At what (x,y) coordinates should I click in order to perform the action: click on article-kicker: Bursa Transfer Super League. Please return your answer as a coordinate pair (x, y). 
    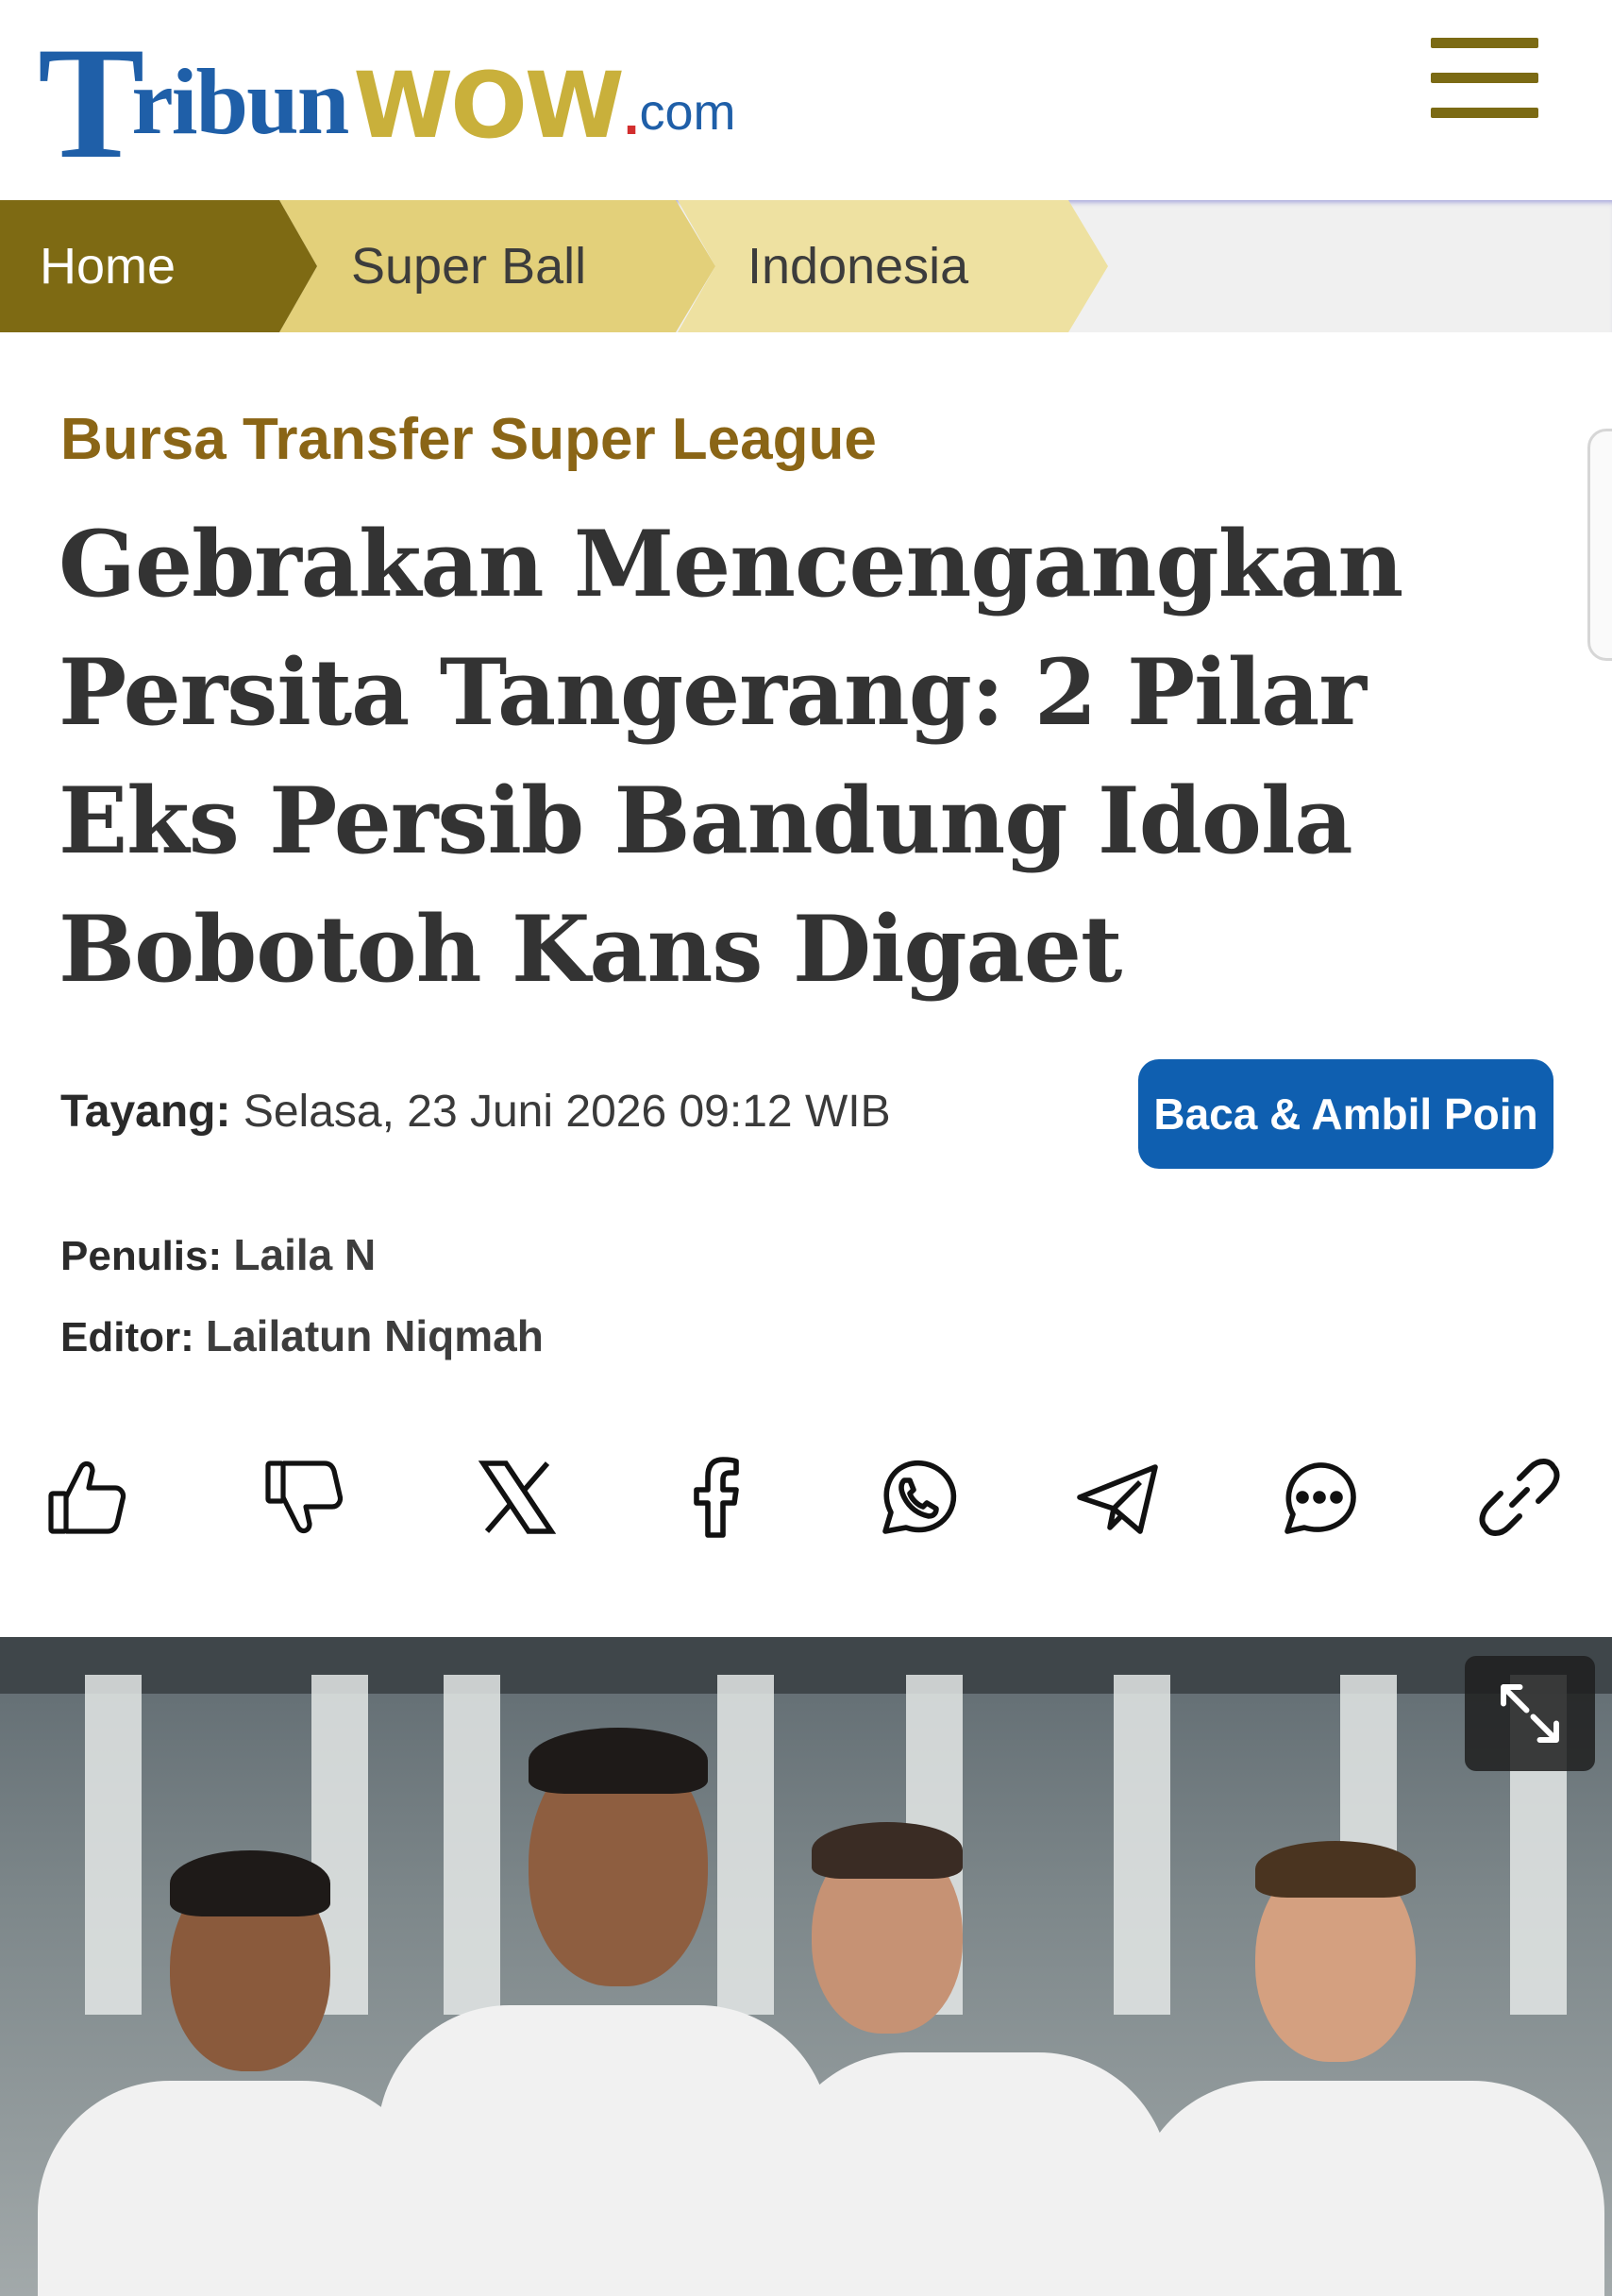
    Looking at the image, I should click on (468, 439).